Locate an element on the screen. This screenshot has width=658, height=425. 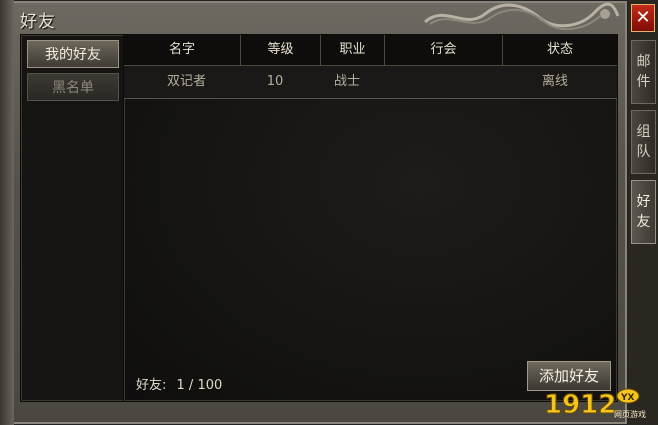
friend-count-label: 好友: is located at coordinates (151, 385).